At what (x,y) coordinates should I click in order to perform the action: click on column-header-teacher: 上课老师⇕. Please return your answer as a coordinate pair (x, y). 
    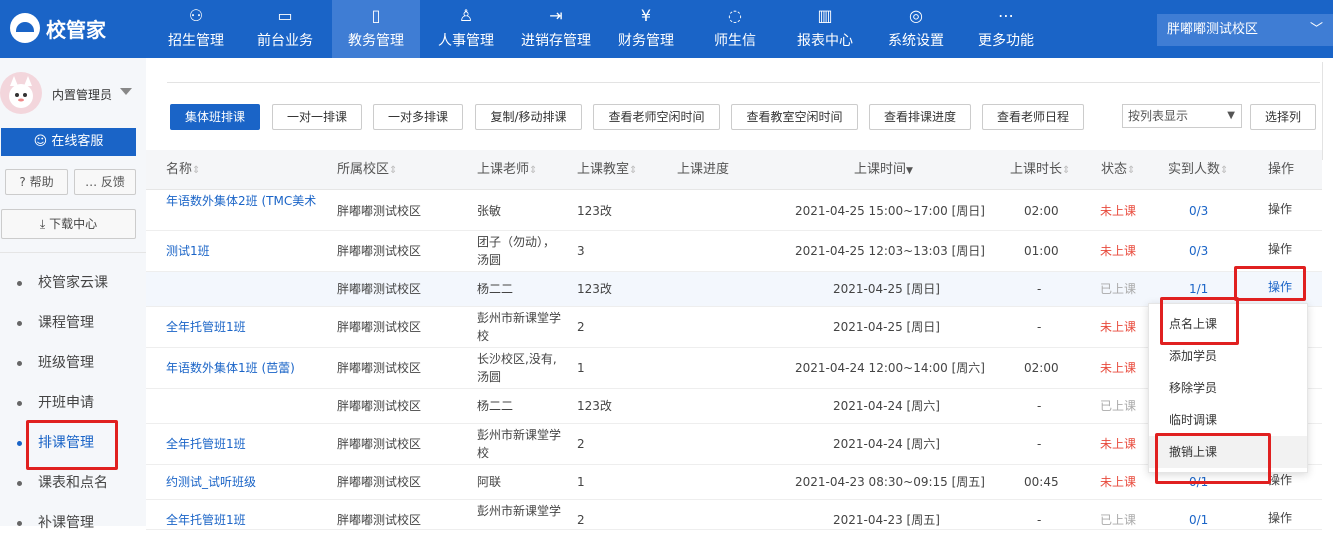
    Looking at the image, I should click on (507, 170).